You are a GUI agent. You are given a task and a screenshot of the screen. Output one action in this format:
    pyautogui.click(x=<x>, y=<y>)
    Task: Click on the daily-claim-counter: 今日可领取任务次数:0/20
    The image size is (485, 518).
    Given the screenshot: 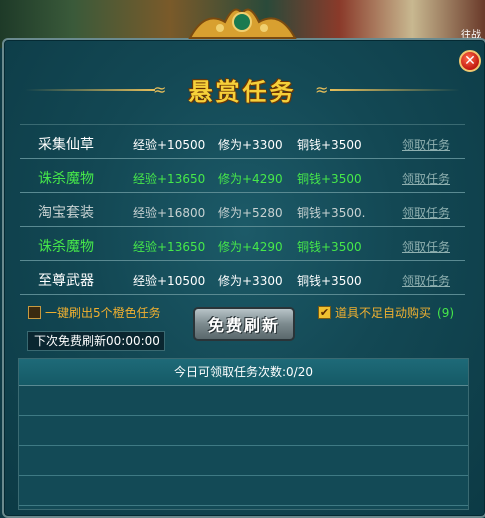 What is the action you would take?
    pyautogui.click(x=243, y=372)
    